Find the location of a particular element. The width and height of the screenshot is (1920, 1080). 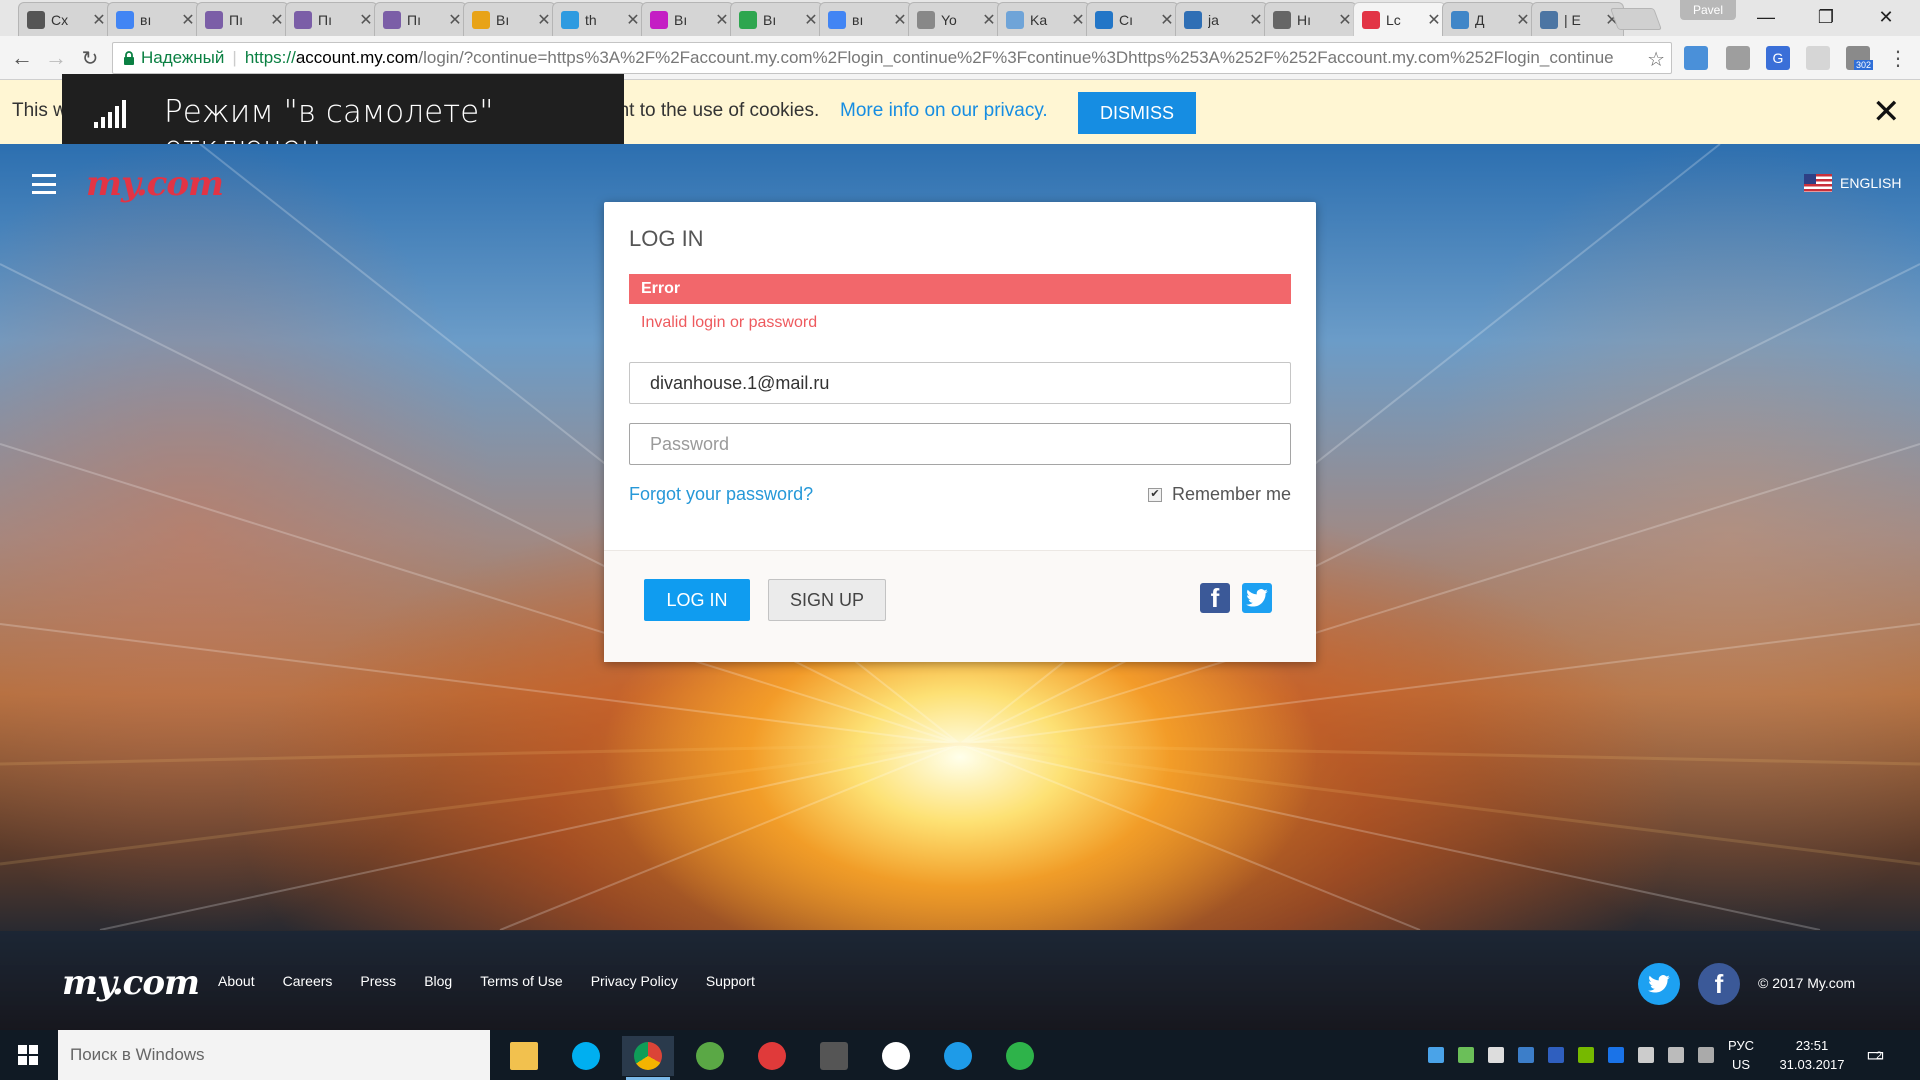

skype-icon is located at coordinates (586, 1056).